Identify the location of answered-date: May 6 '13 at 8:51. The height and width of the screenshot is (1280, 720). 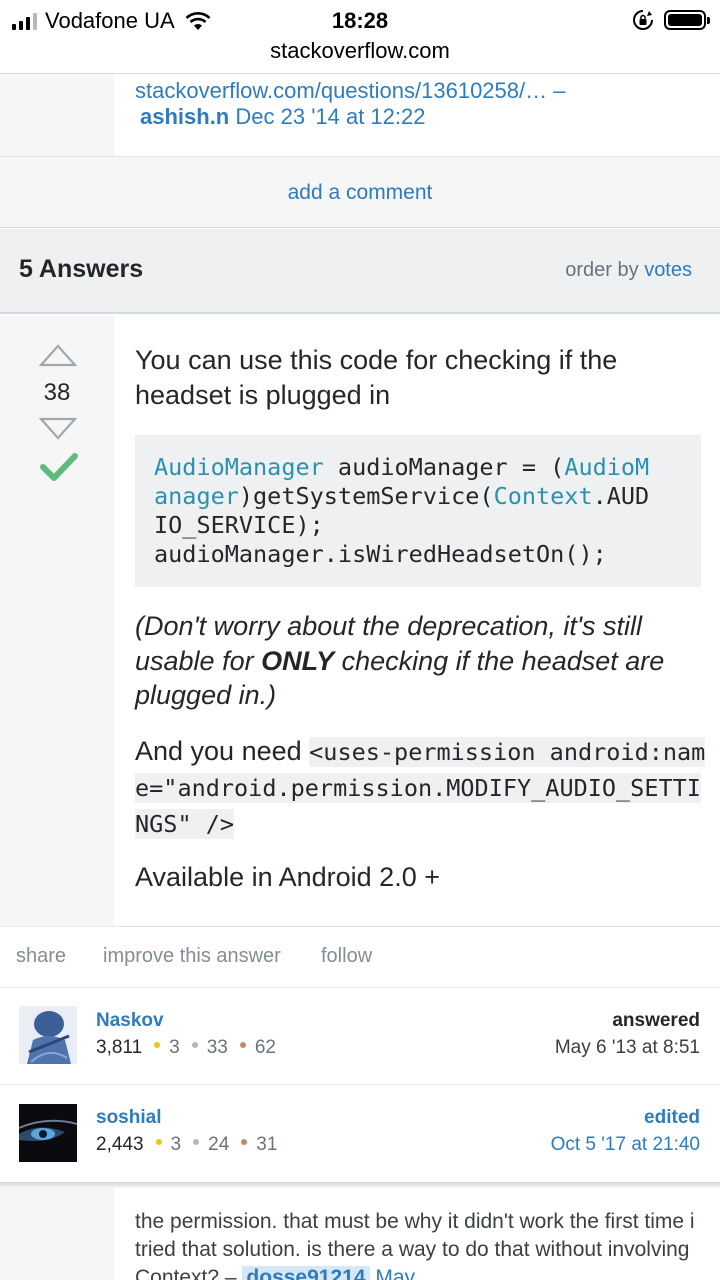
(627, 1047).